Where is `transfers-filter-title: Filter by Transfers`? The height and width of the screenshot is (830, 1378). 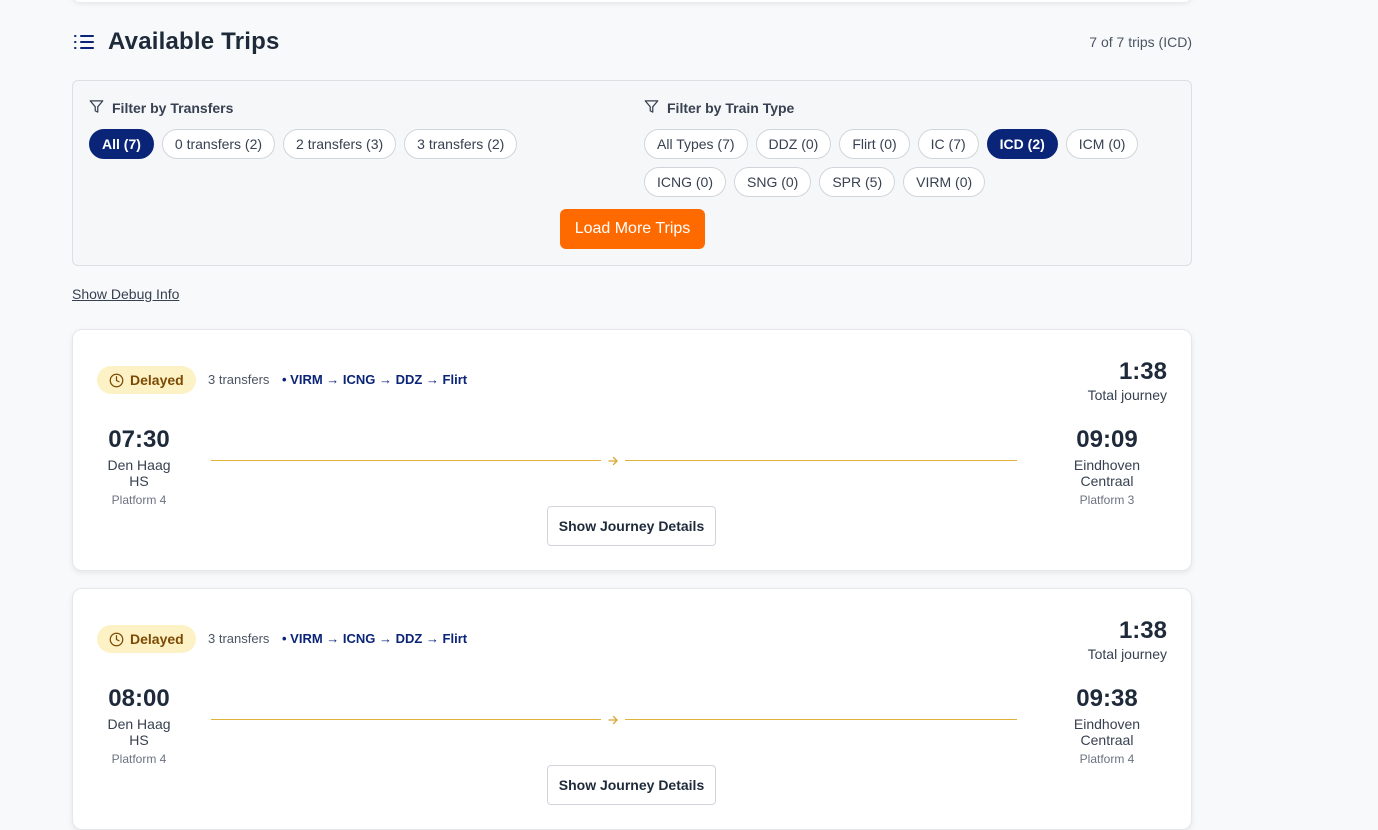
transfers-filter-title: Filter by Transfers is located at coordinates (173, 108).